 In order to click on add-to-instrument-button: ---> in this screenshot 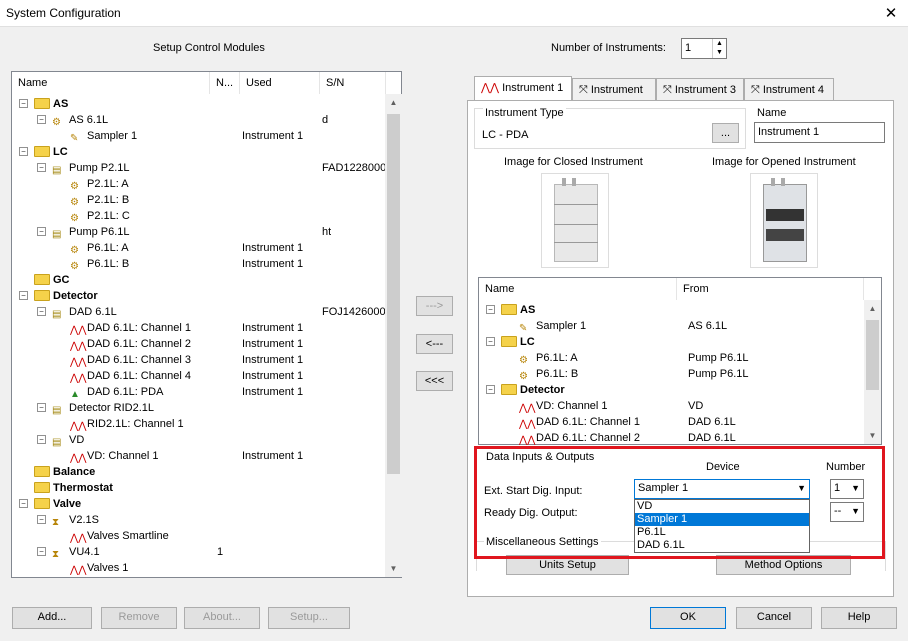, I will do `click(434, 306)`.